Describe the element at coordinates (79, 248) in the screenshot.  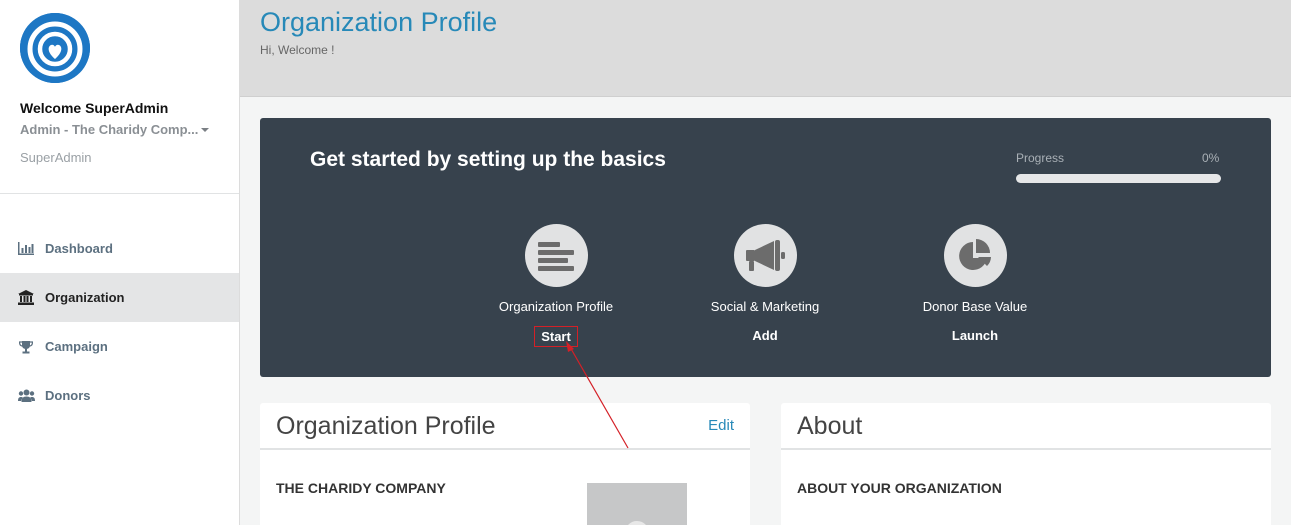
I see `sidebar-item-label: Dashboard` at that location.